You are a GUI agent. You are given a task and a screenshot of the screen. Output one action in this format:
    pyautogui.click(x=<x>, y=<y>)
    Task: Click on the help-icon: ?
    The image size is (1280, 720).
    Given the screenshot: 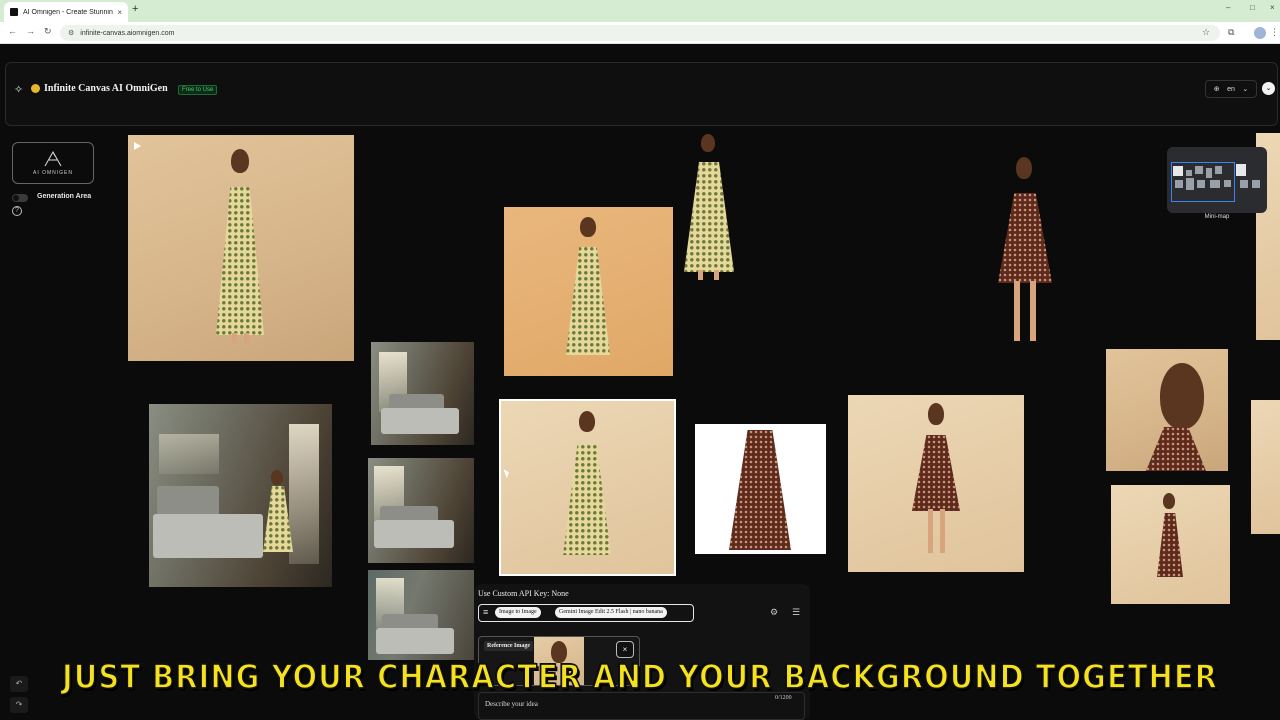 What is the action you would take?
    pyautogui.click(x=17, y=211)
    